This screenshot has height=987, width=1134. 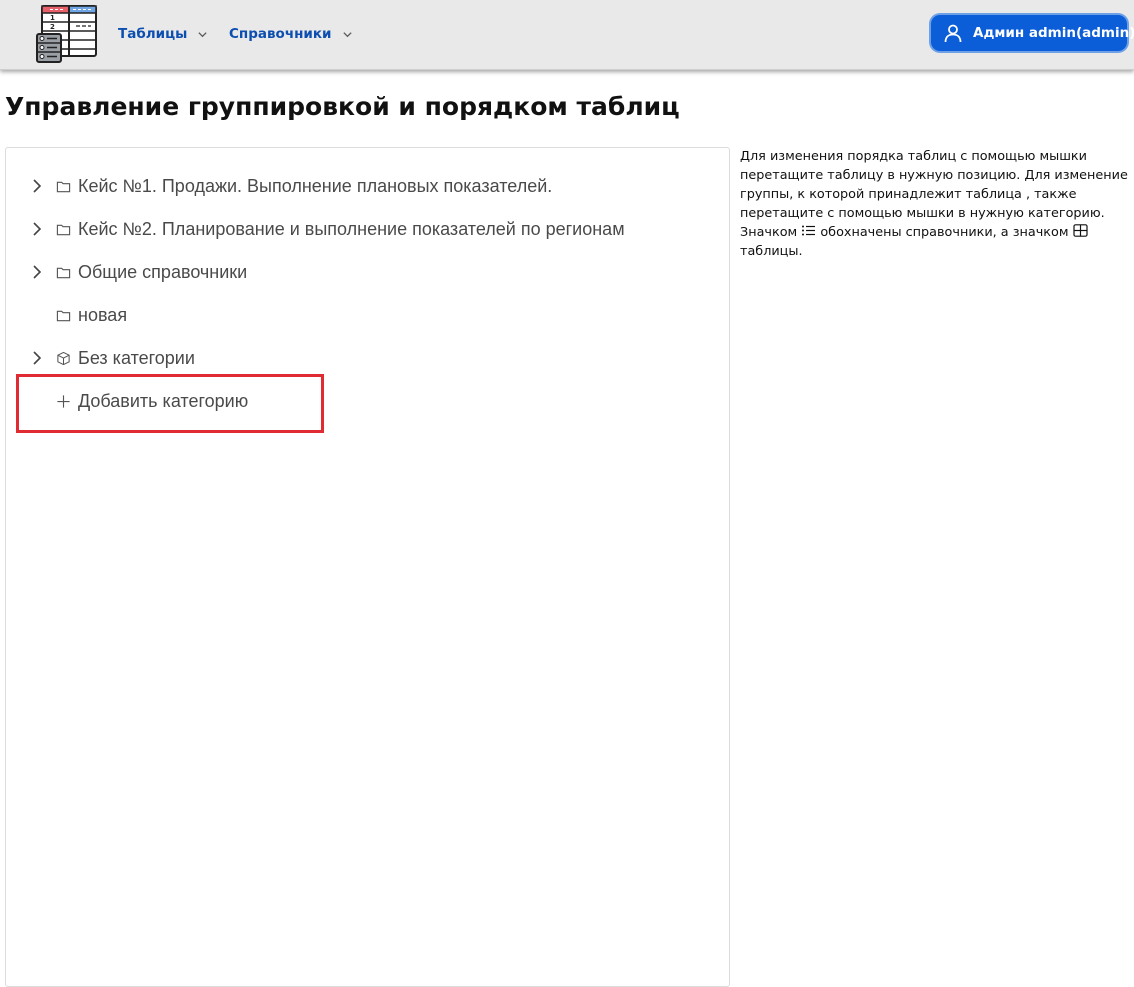 I want to click on nav-menu-tables-label: Таблицы, so click(x=153, y=34).